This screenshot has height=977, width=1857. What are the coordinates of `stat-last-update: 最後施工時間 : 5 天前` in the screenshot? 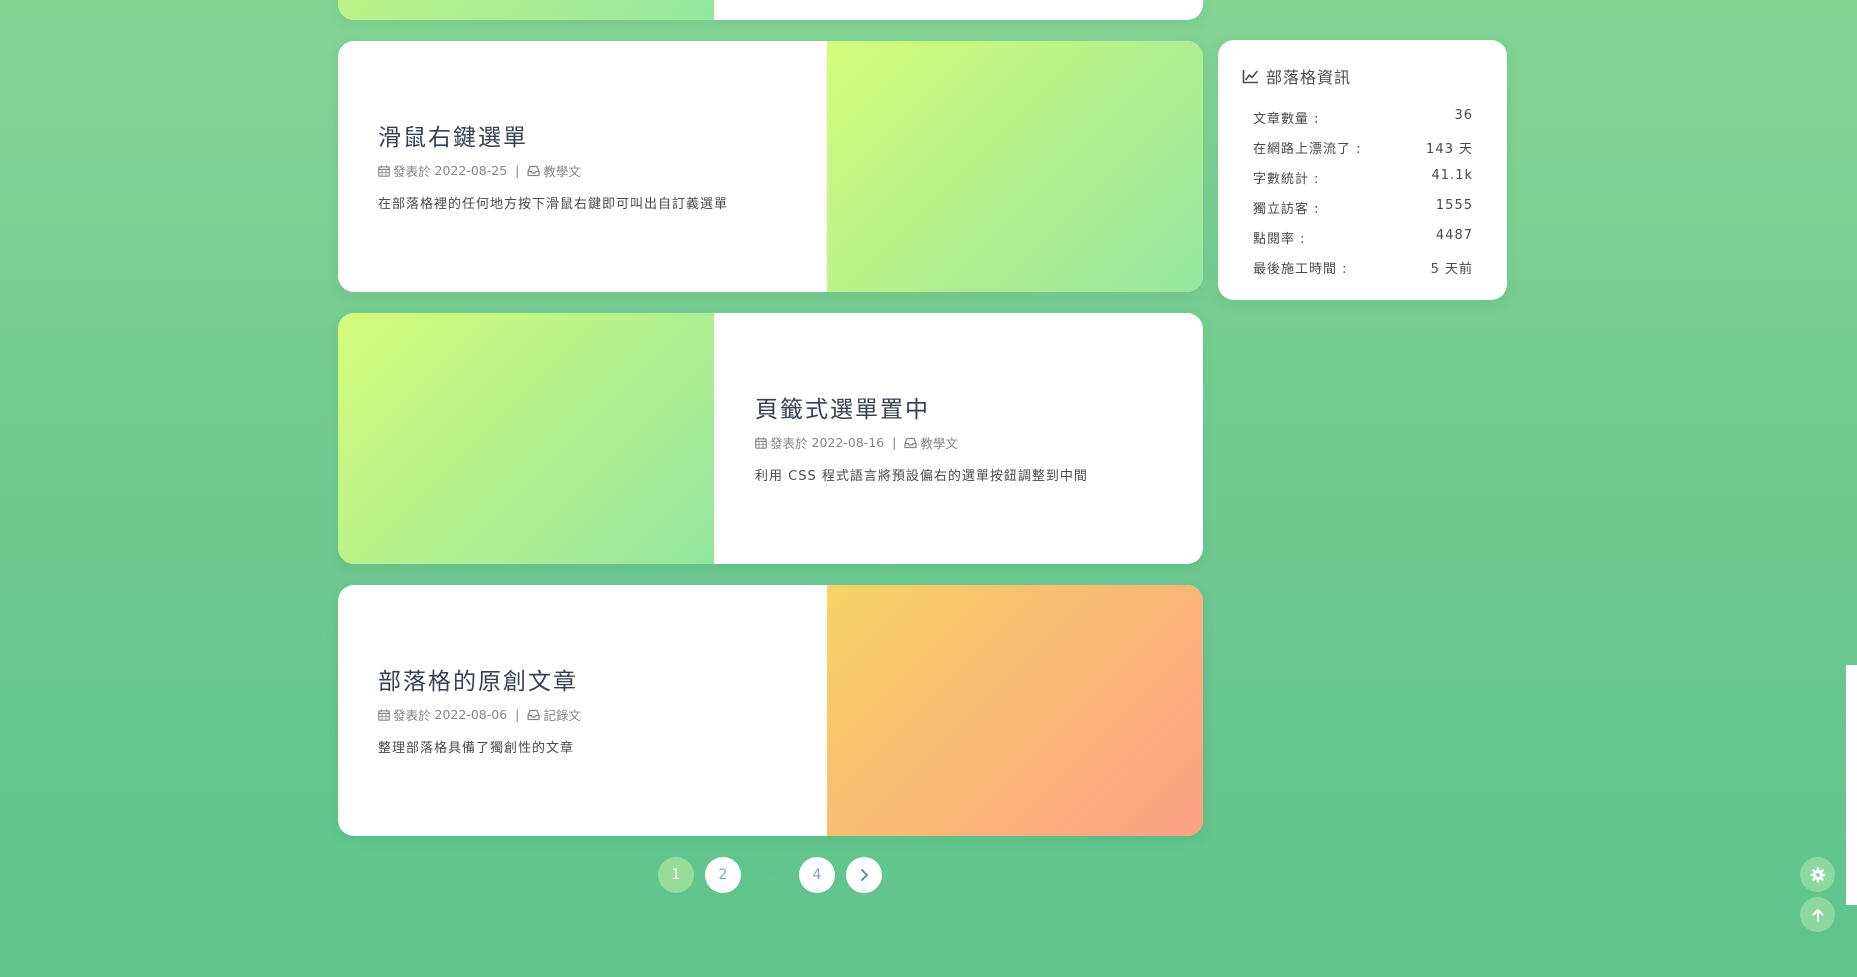 It's located at (1363, 268).